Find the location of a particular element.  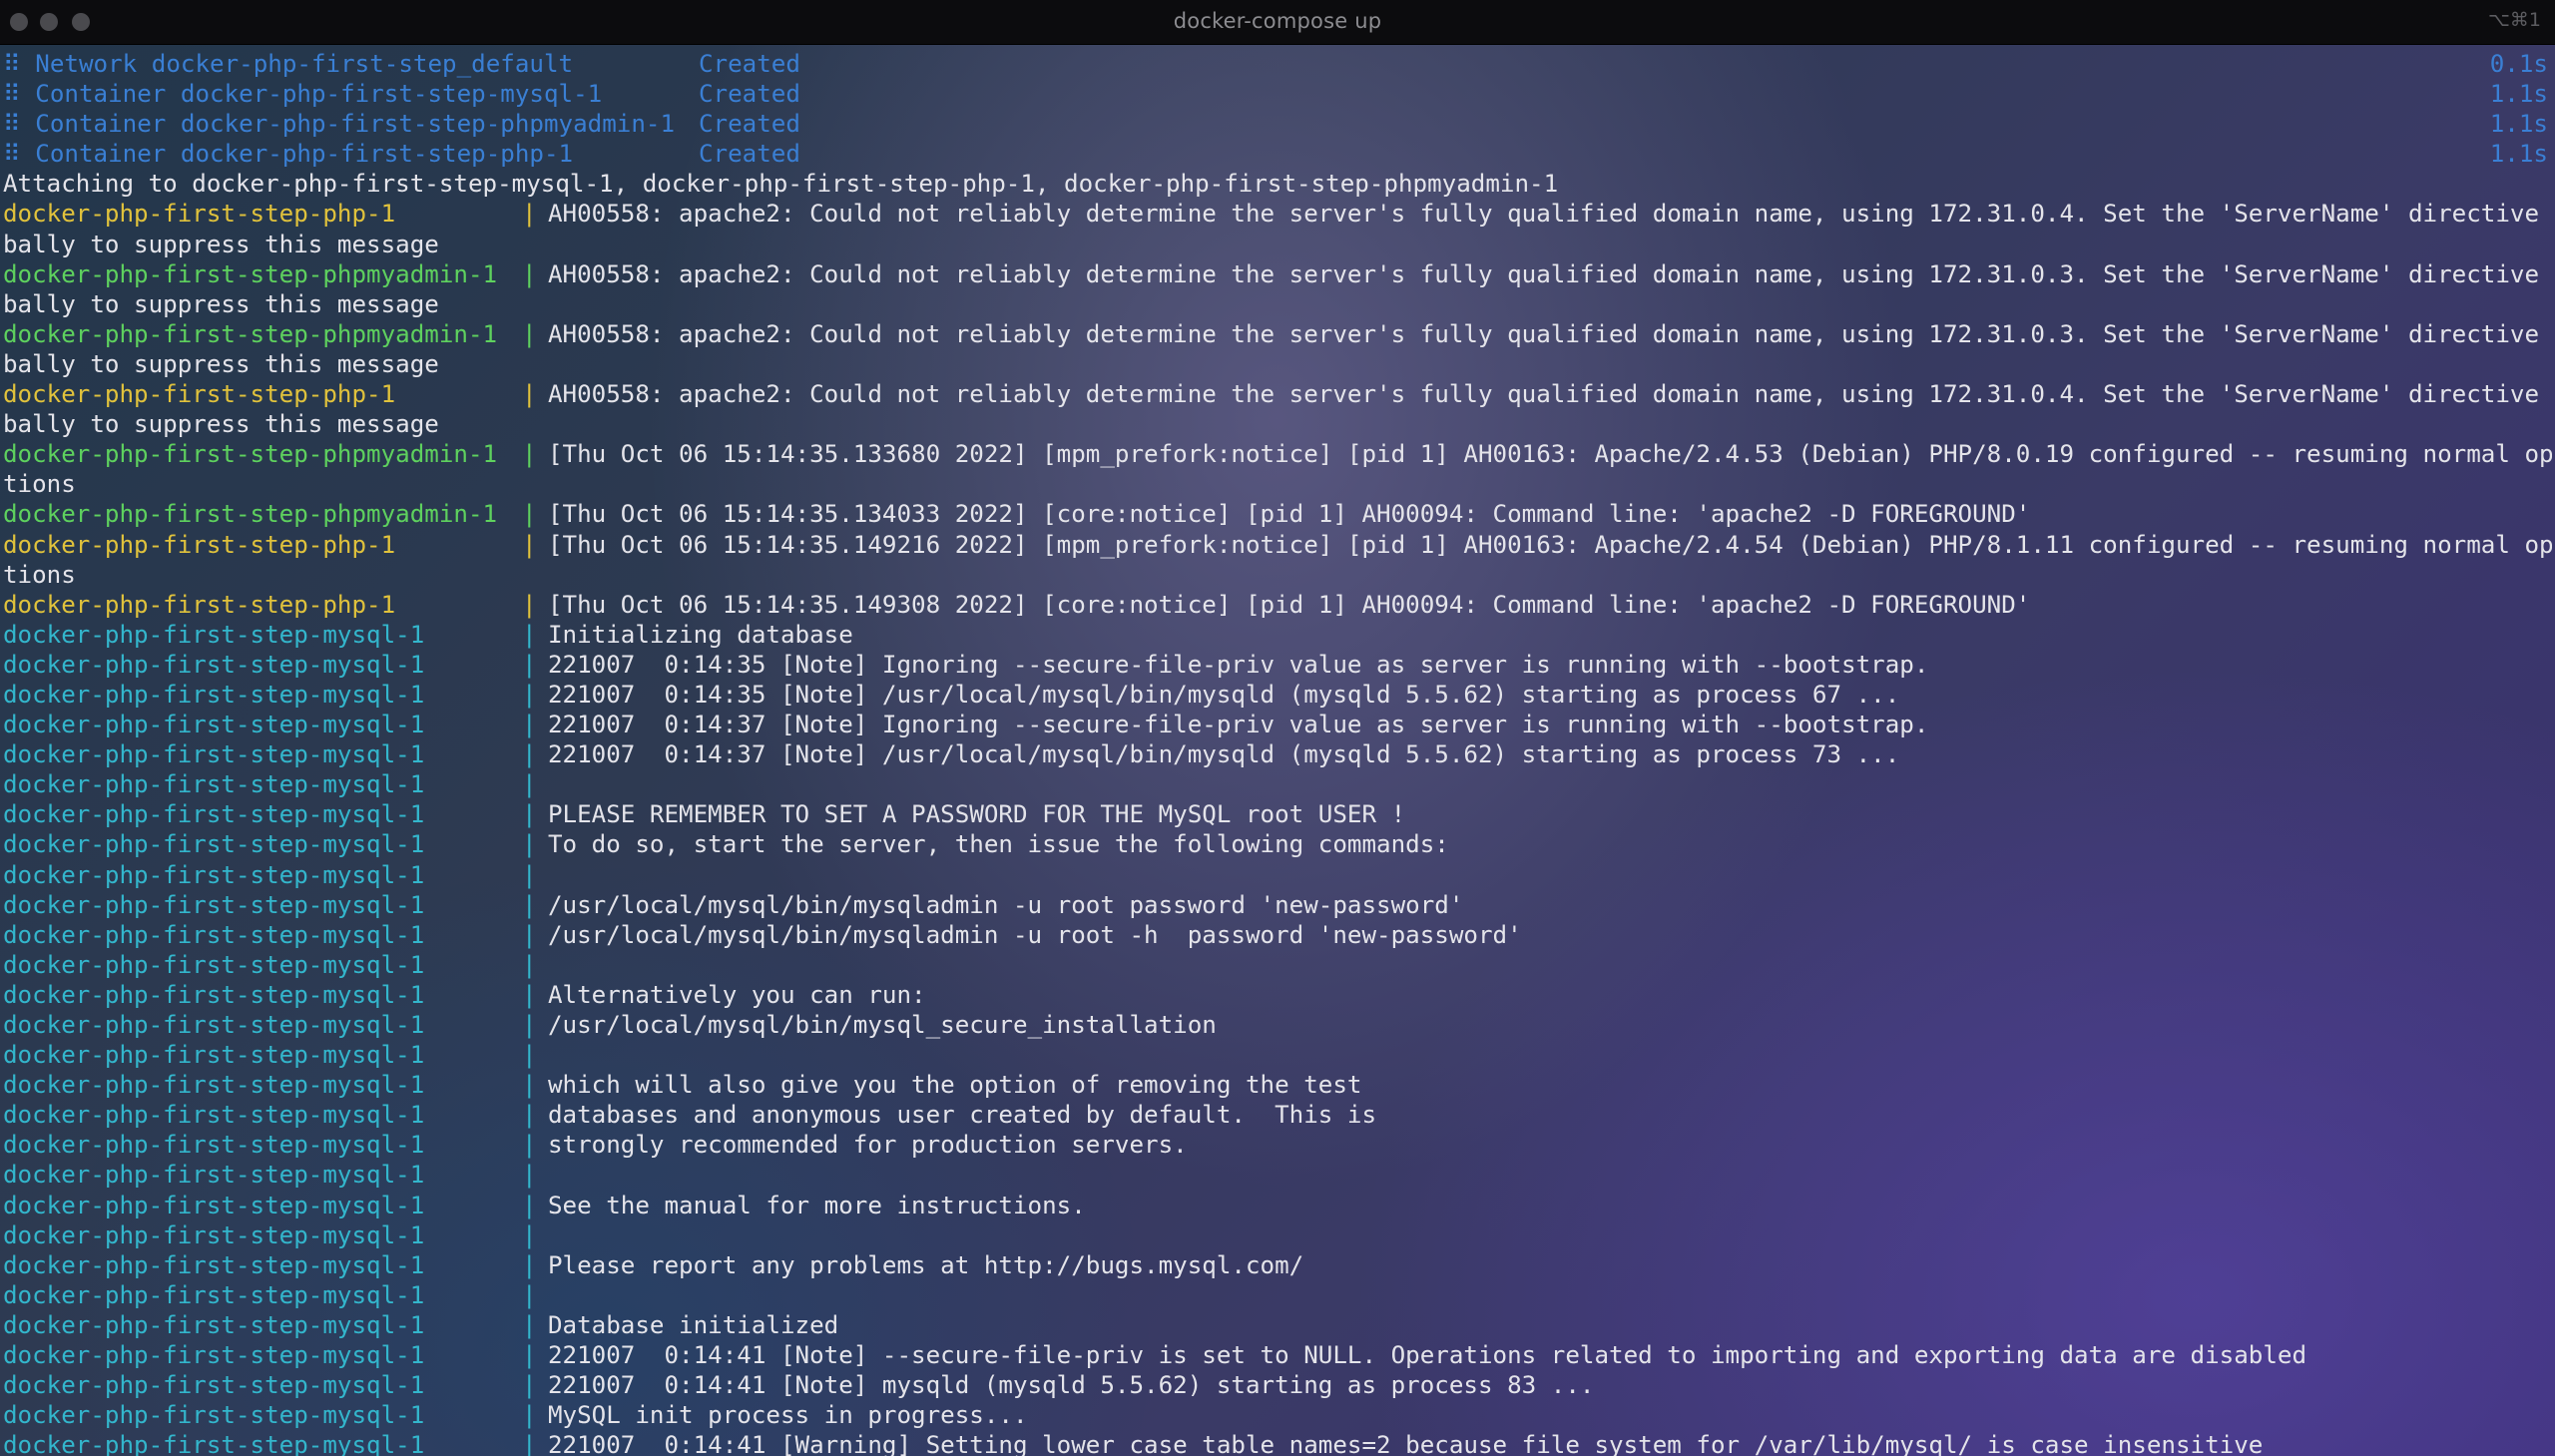

log-message: Initializing database is located at coordinates (700, 634).